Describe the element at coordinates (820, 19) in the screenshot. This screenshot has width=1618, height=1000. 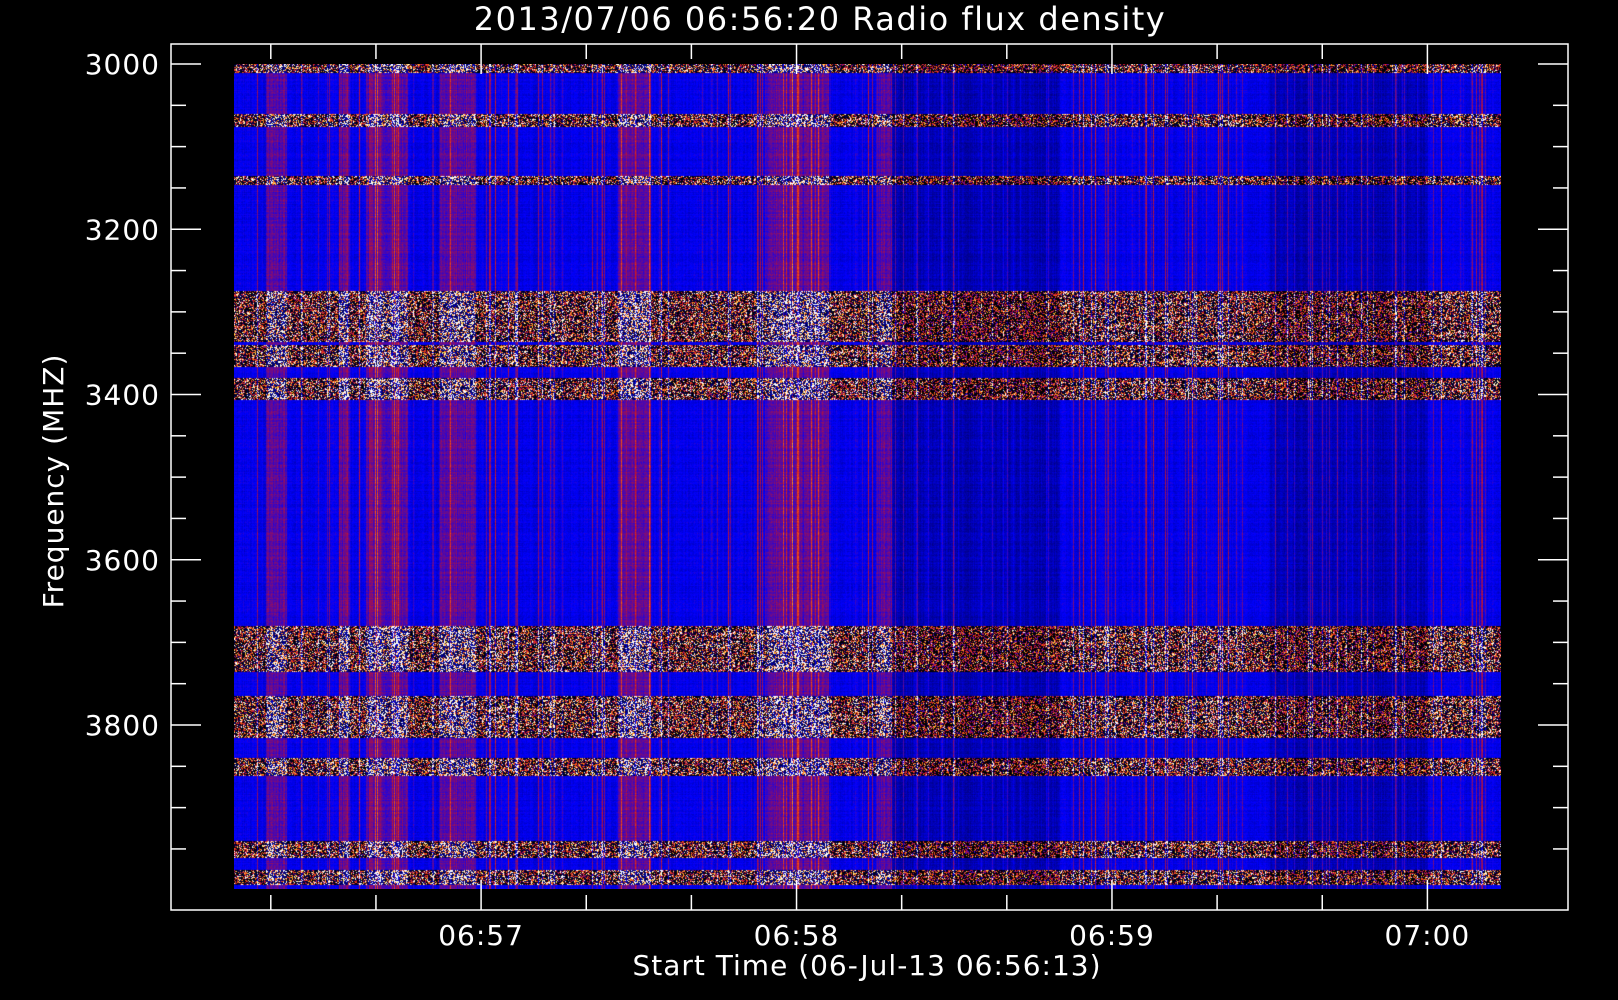
I see `chart-title: 2013/07/06 06:56:20 Radio flux density` at that location.